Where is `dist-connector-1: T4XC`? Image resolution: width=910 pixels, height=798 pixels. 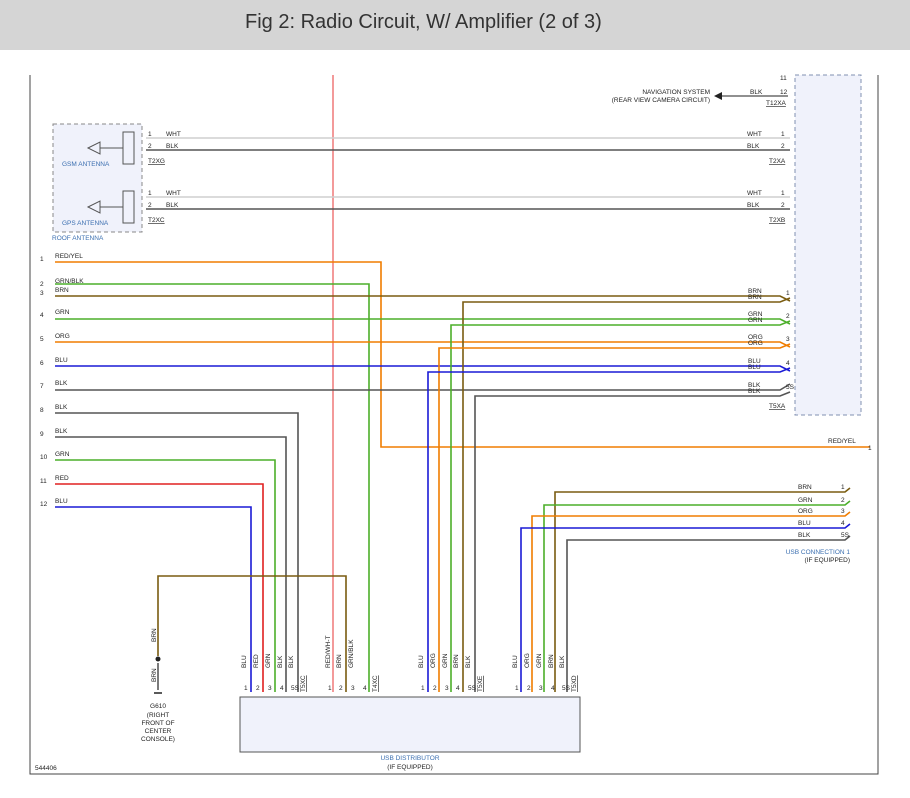 dist-connector-1: T4XC is located at coordinates (375, 683).